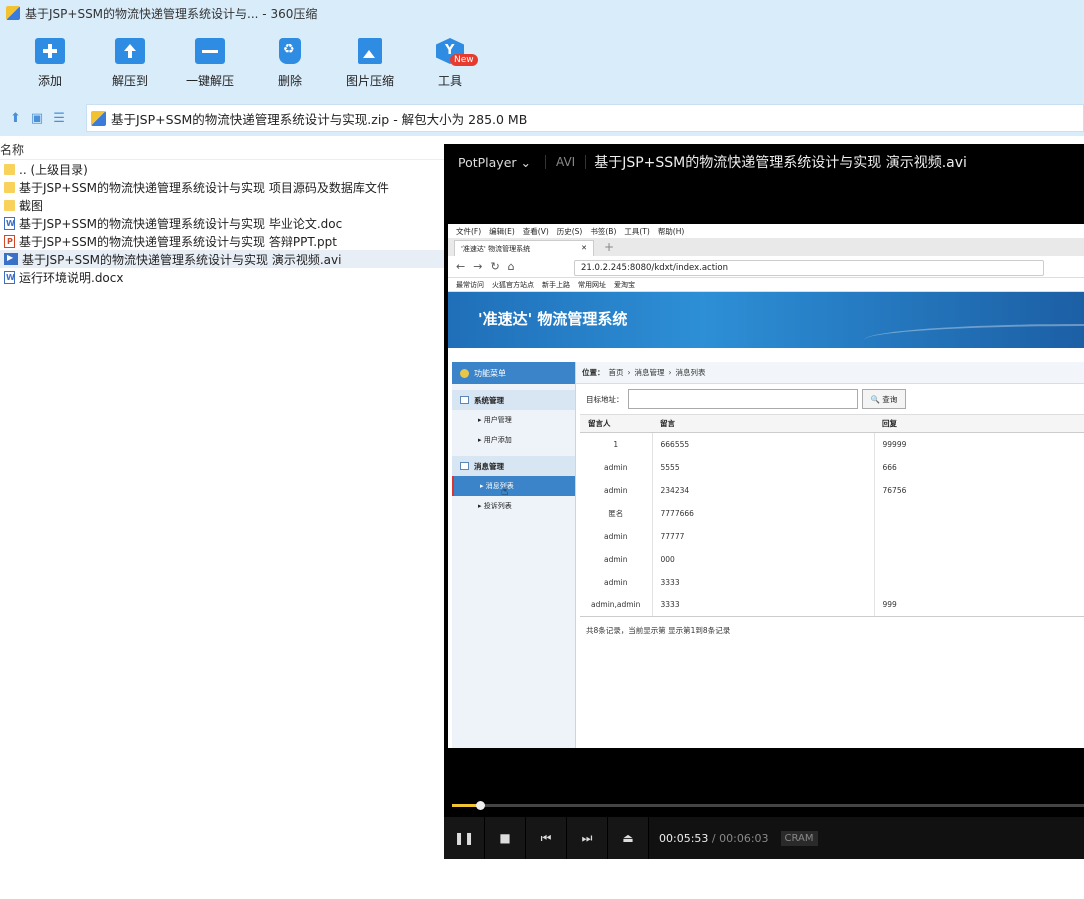 The height and width of the screenshot is (899, 1084). I want to click on browser-url: 21.0.2.245:8080/kdxt/index.action, so click(809, 268).